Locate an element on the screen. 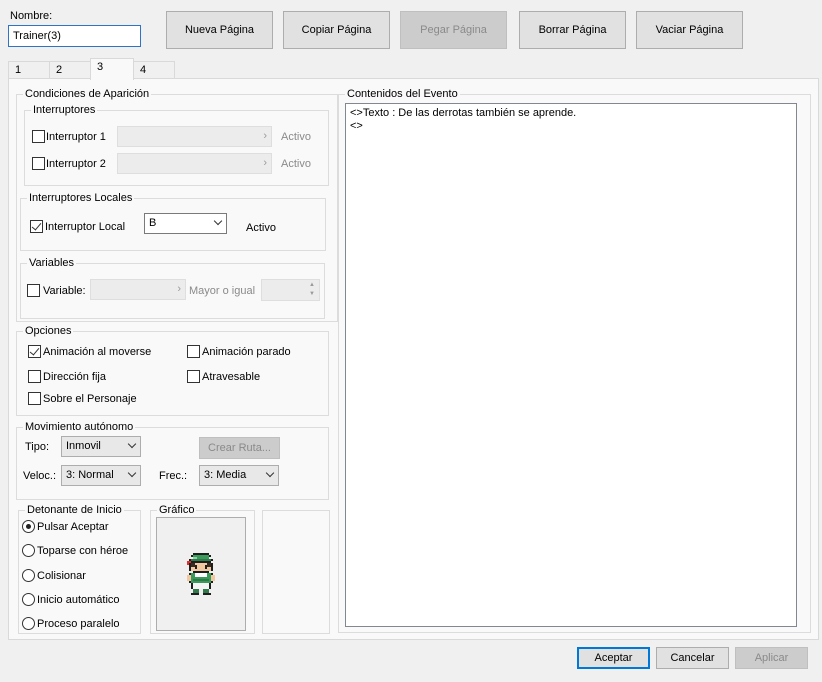 This screenshot has height=682, width=822. tab-3: 3 is located at coordinates (112, 69).